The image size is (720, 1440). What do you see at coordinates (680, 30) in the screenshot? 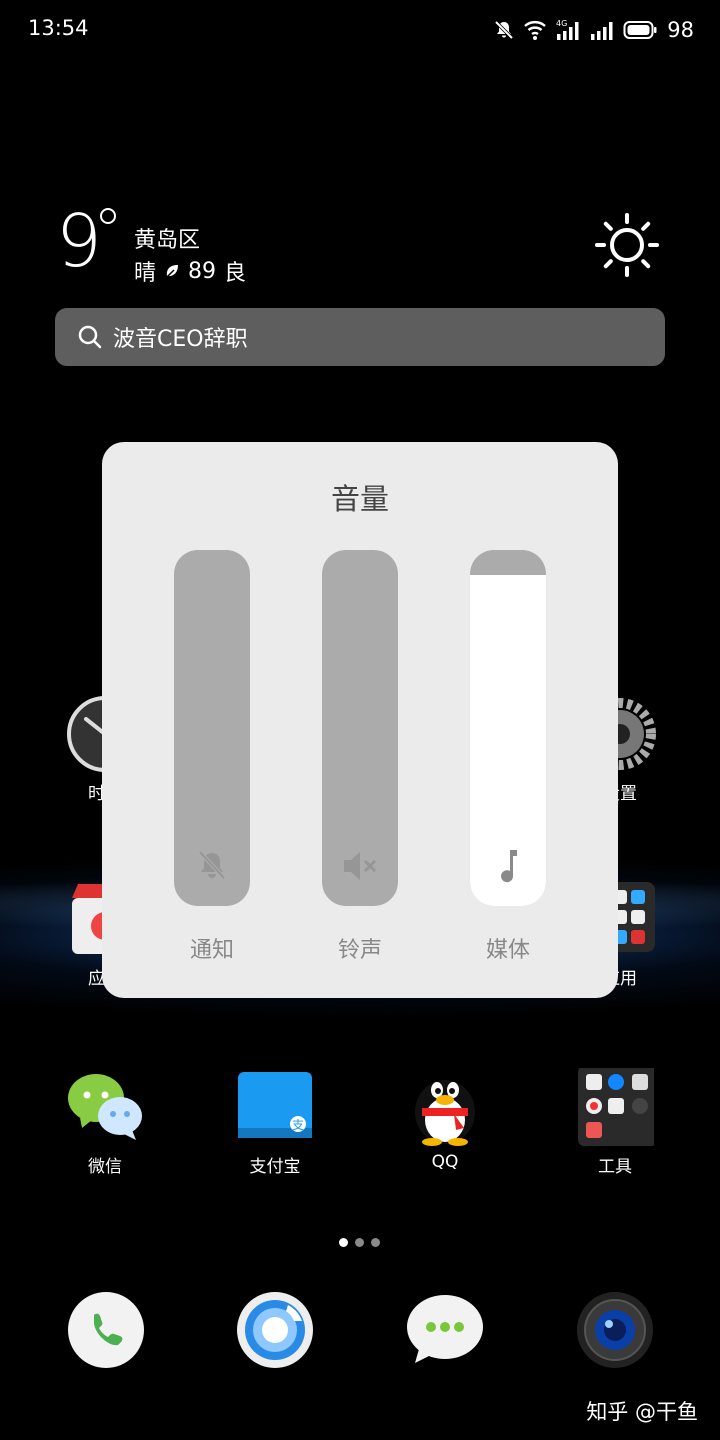
I see `battery-percent: 98` at bounding box center [680, 30].